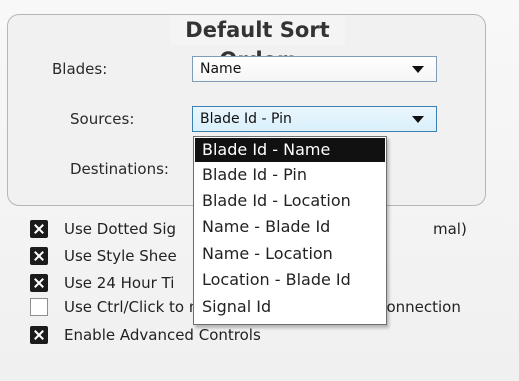 This screenshot has height=381, width=519. I want to click on dropdown-option: Name - Location, so click(290, 254).